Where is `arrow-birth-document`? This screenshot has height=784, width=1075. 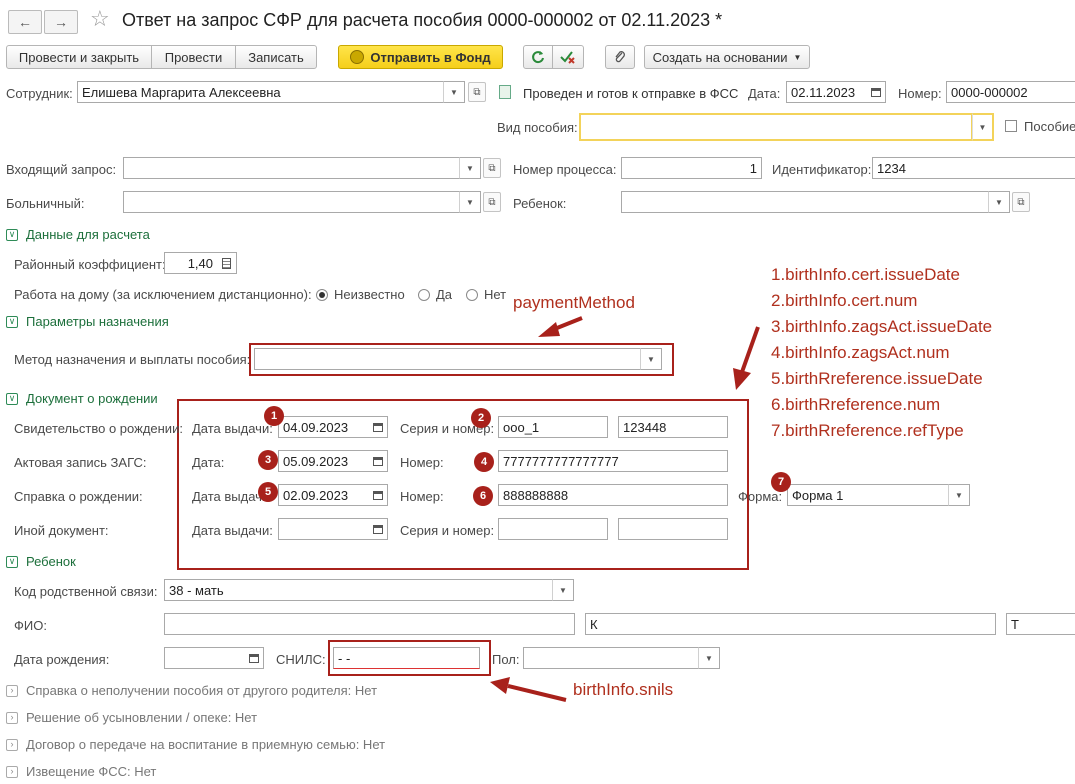 arrow-birth-document is located at coordinates (750, 349).